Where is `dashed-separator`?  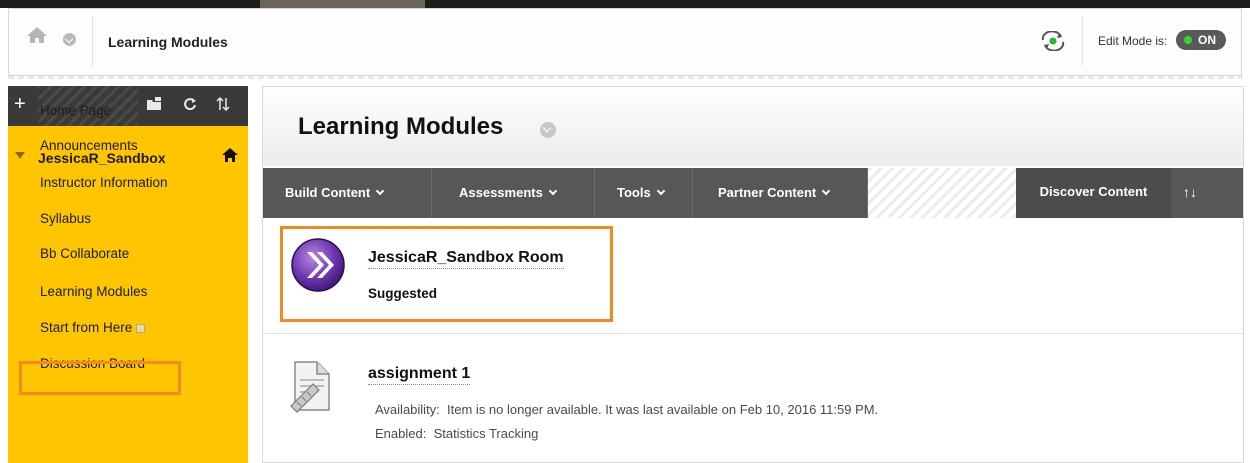 dashed-separator is located at coordinates (625, 77).